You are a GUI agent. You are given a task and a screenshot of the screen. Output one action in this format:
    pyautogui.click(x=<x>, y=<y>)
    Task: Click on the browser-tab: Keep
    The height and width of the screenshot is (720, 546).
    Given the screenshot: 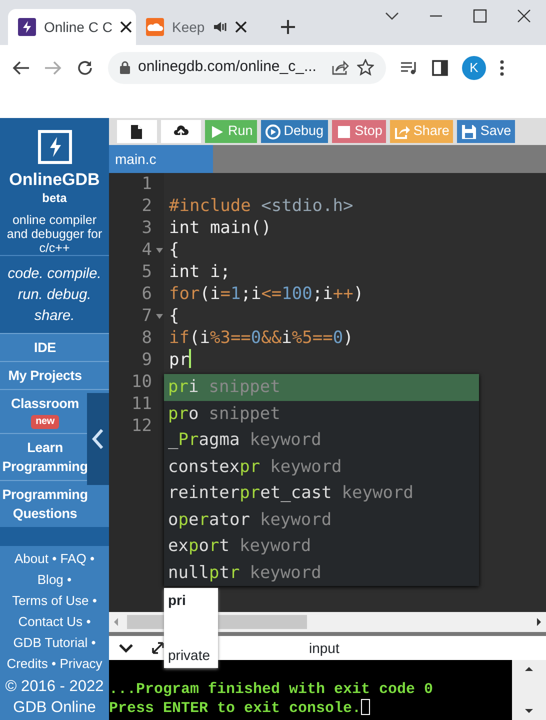 What is the action you would take?
    pyautogui.click(x=200, y=27)
    